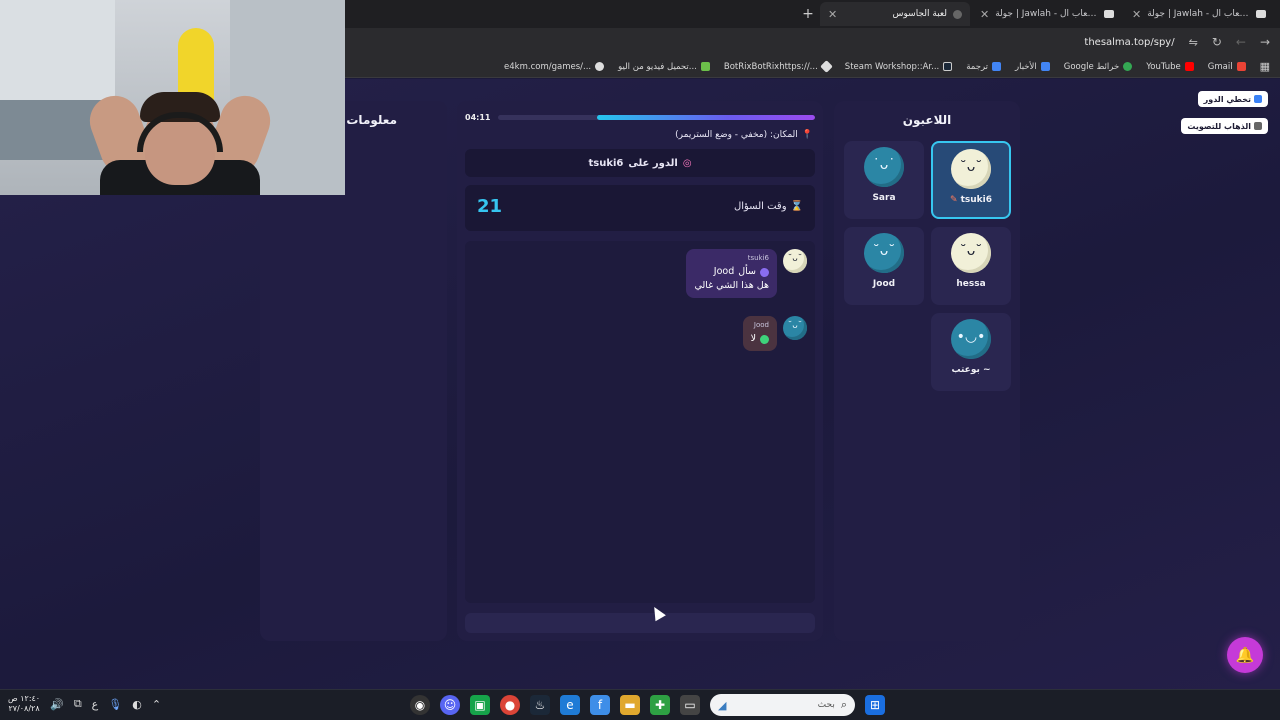 The image size is (1280, 720). I want to click on bookmark-gmail: Gmail, so click(1227, 67).